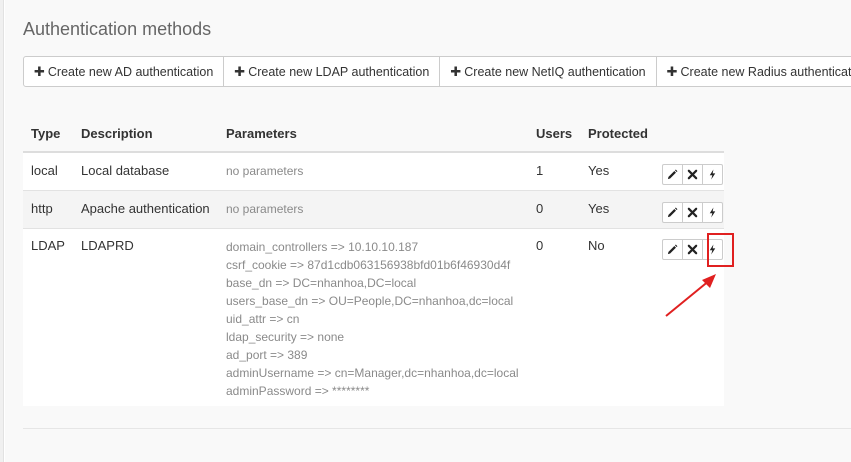 This screenshot has width=851, height=462. Describe the element at coordinates (2, 231) in the screenshot. I see `left-rail` at that location.